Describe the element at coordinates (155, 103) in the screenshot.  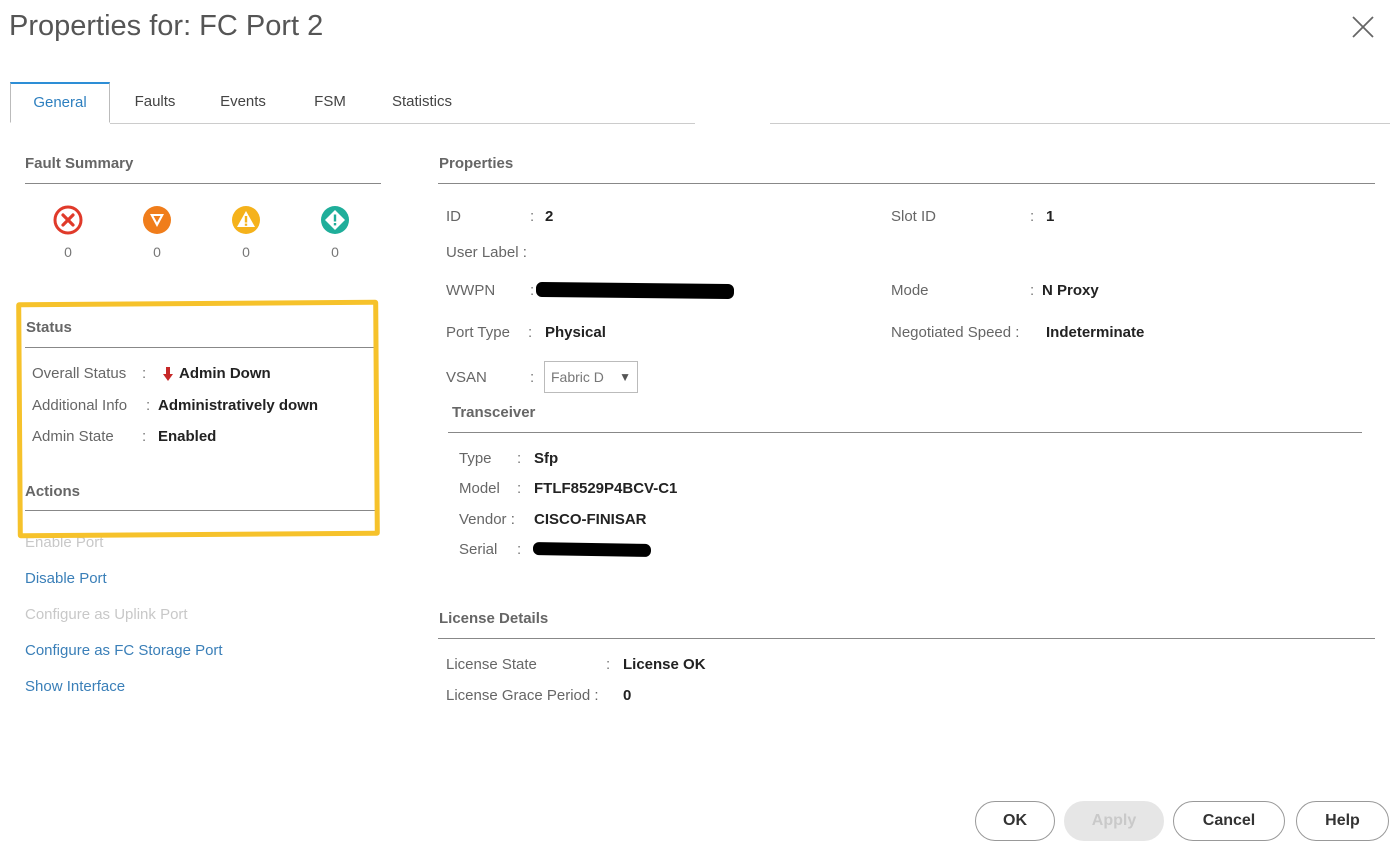
I see `tab-faults: Faults` at that location.